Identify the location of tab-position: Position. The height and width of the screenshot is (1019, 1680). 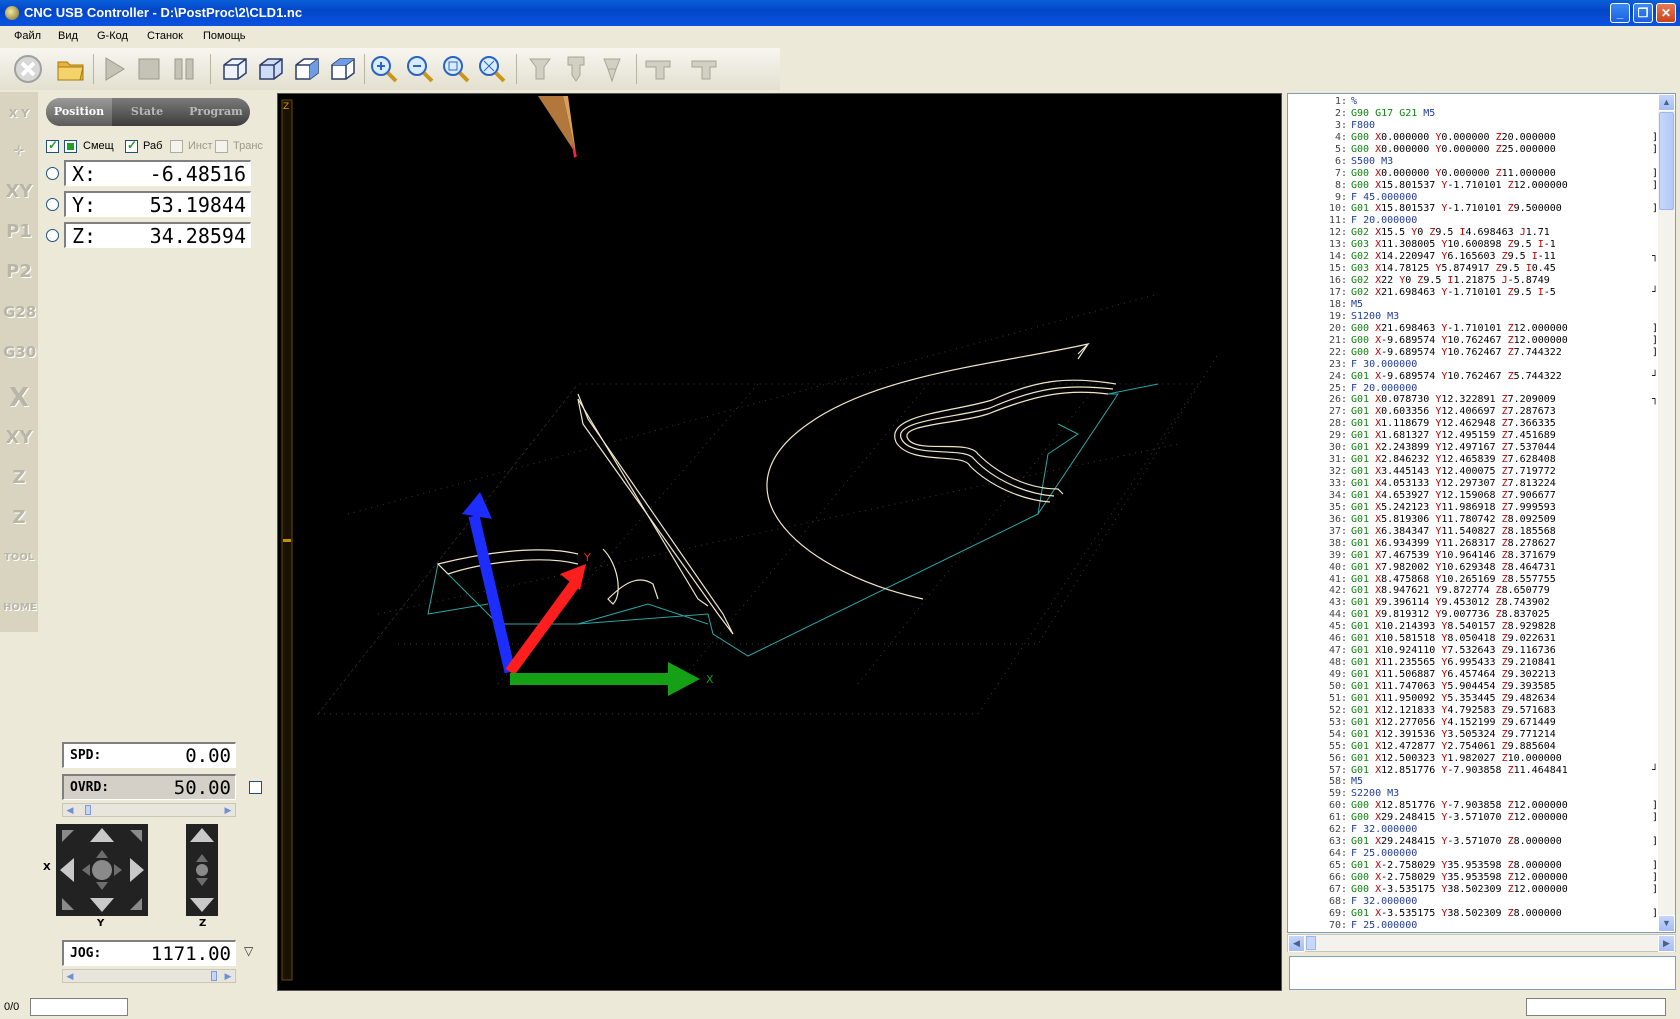
(79, 112).